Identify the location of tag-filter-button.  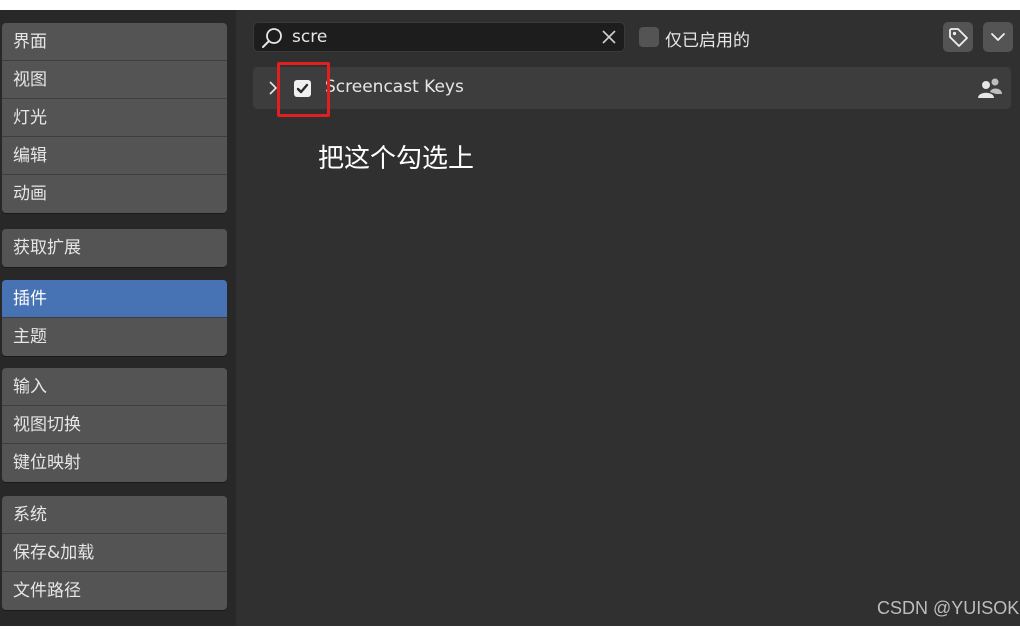
(958, 37).